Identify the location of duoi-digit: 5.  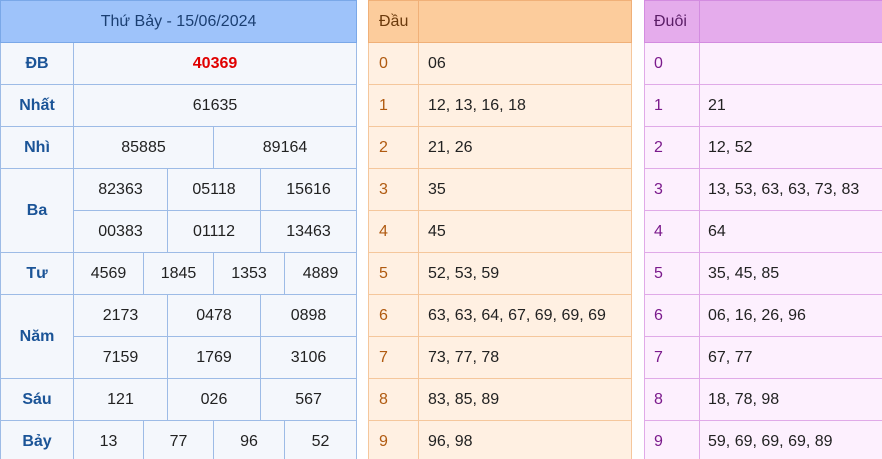
(672, 273).